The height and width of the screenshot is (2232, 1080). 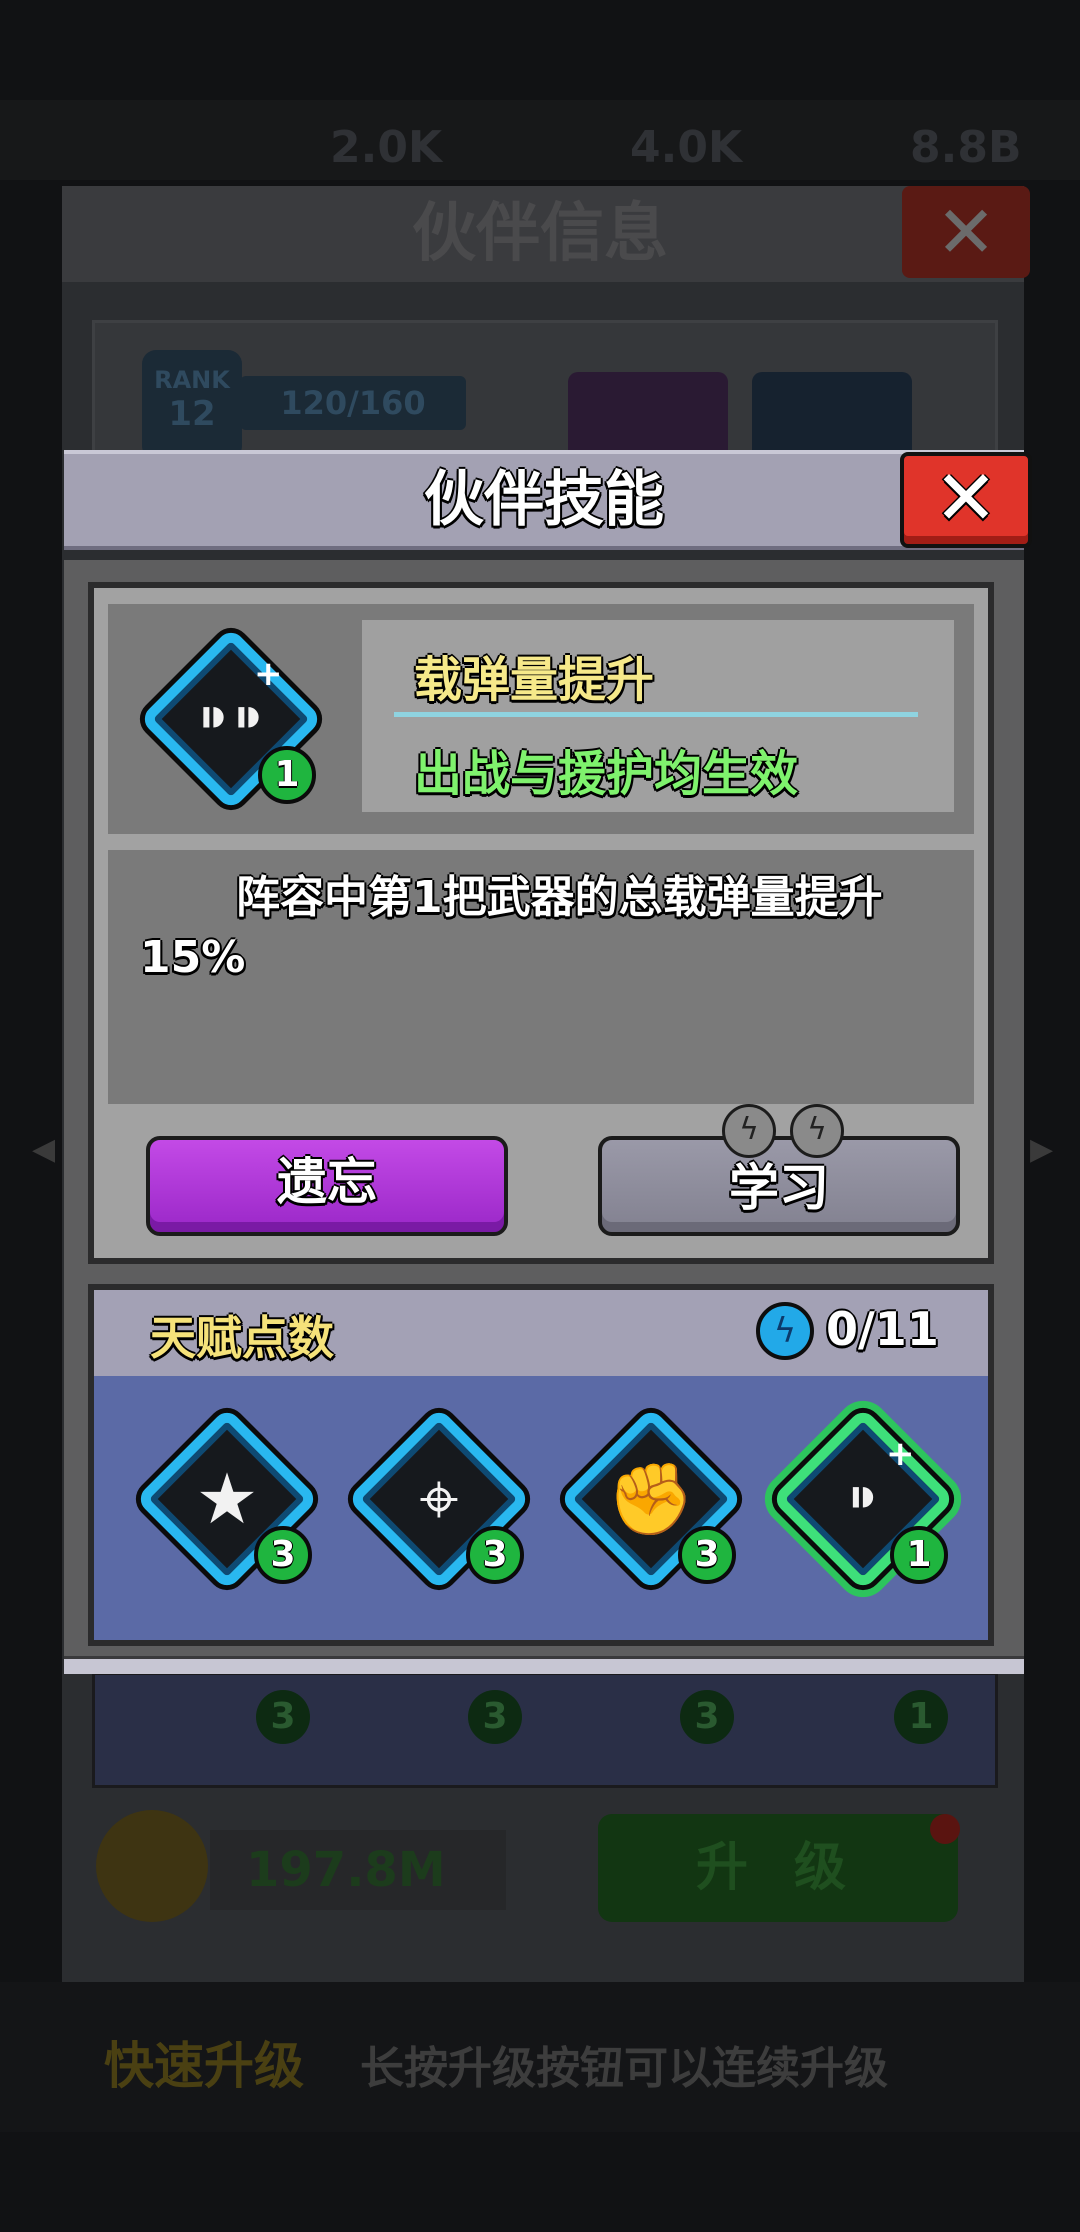 I want to click on talent-skill-2: ⌖ 3, so click(x=439, y=1499).